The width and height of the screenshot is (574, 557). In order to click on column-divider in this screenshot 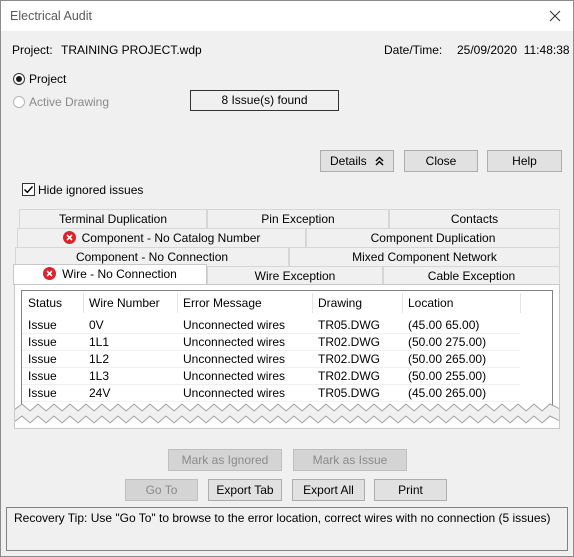, I will do `click(520, 303)`.